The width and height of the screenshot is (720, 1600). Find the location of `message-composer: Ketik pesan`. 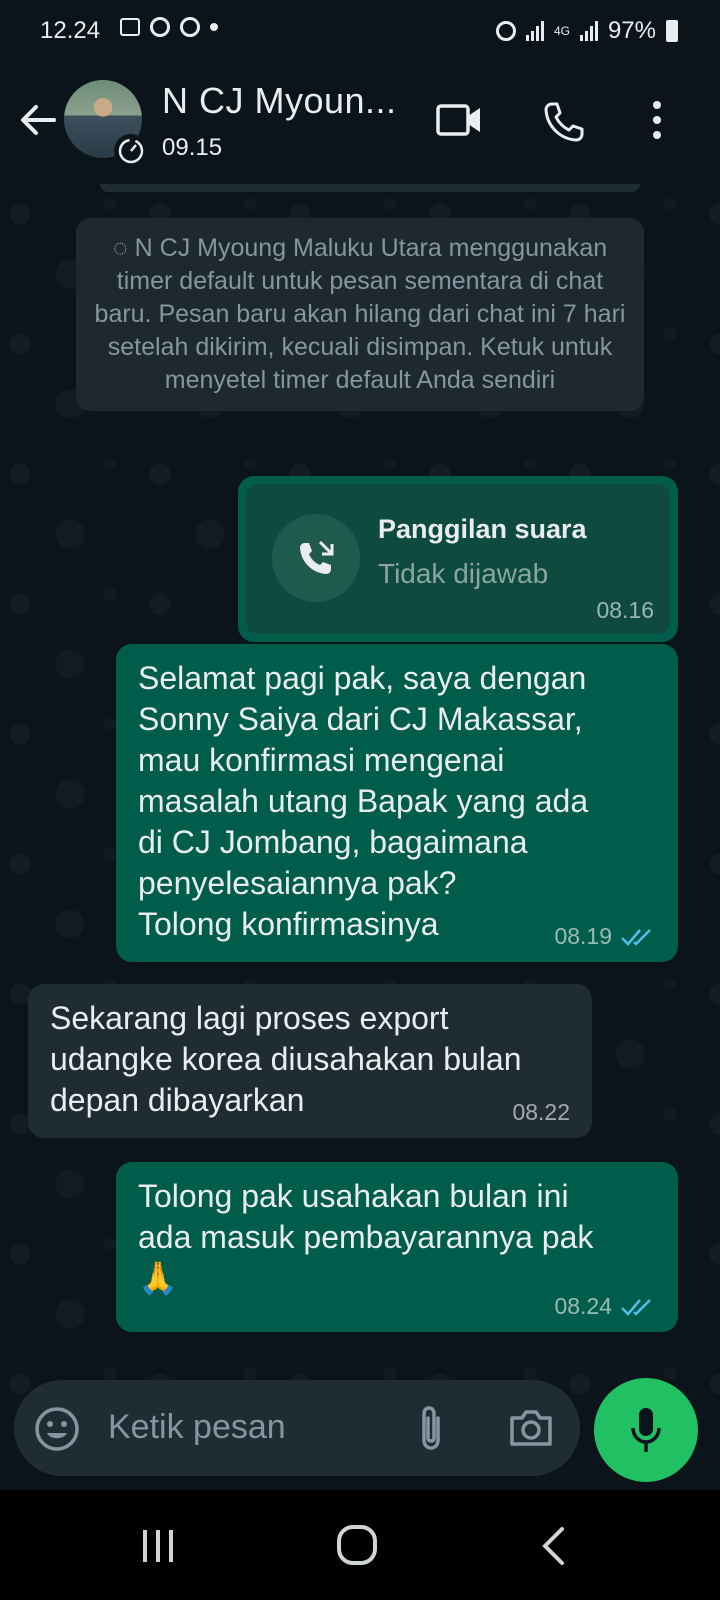

message-composer: Ketik pesan is located at coordinates (297, 1428).